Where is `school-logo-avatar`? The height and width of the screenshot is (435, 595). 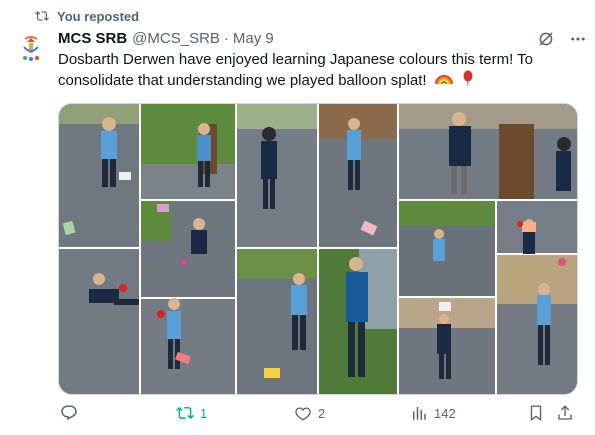 school-logo-avatar is located at coordinates (31, 50).